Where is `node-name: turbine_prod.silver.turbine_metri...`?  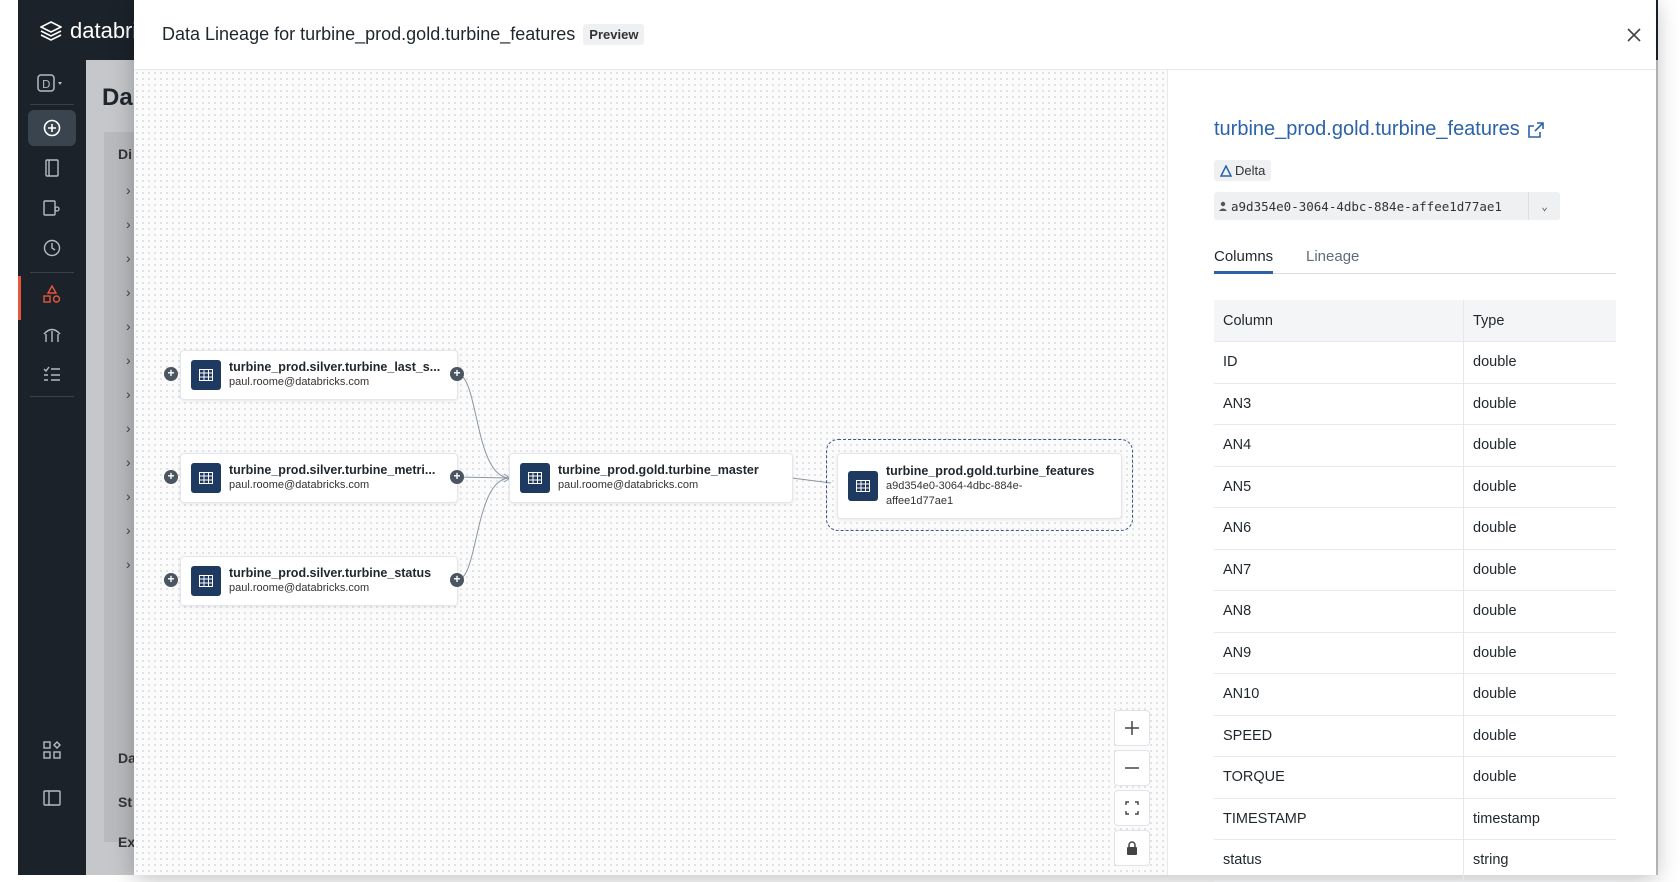
node-name: turbine_prod.silver.turbine_metri... is located at coordinates (332, 470).